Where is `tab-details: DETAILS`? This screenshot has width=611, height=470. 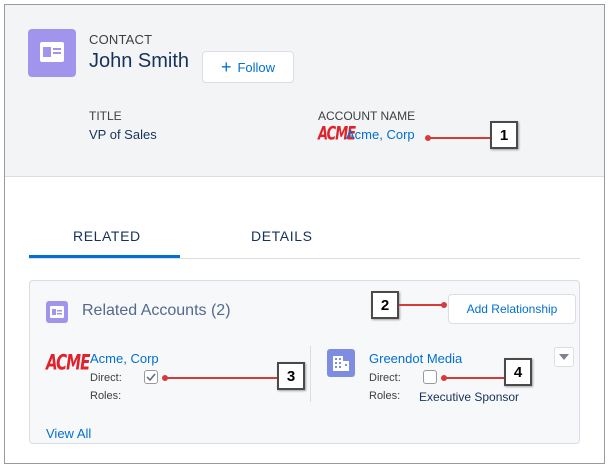 tab-details: DETAILS is located at coordinates (282, 236).